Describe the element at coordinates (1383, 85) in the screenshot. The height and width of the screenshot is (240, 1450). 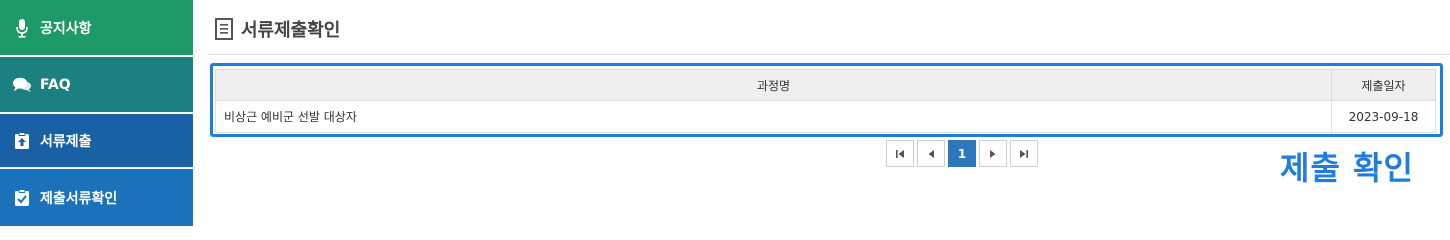
I see `column-header-date: 제출일자` at that location.